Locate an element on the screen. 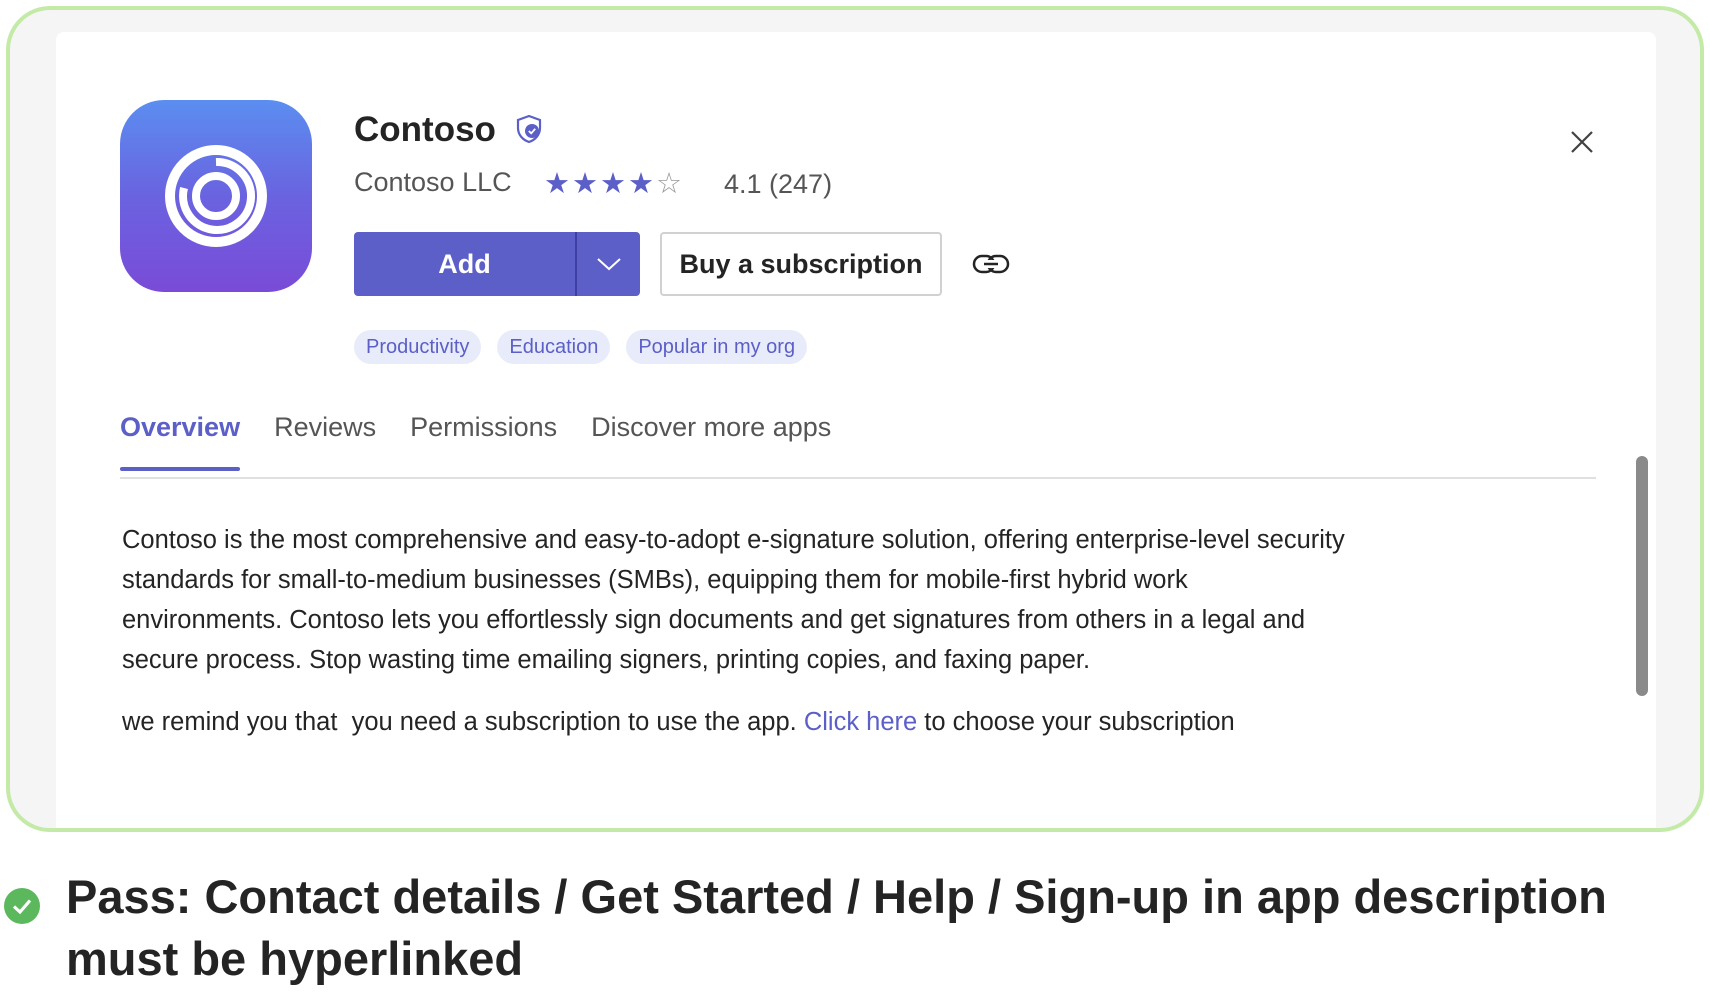 Image resolution: width=1710 pixels, height=994 pixels. category-tags: Productivity Education Popular in my org is located at coordinates (581, 347).